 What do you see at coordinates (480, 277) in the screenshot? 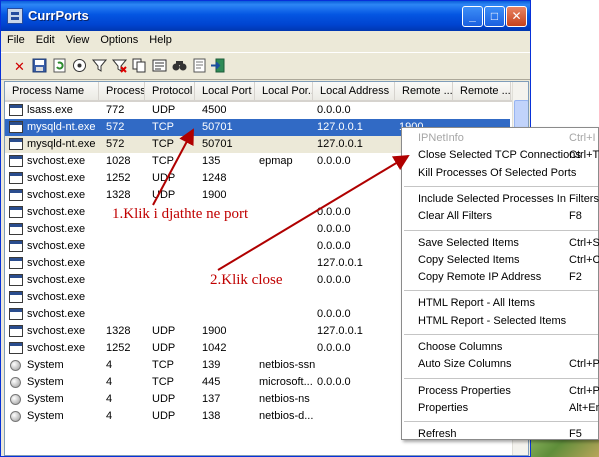
I see `menu-item-label: Copy Remote IP Address` at bounding box center [480, 277].